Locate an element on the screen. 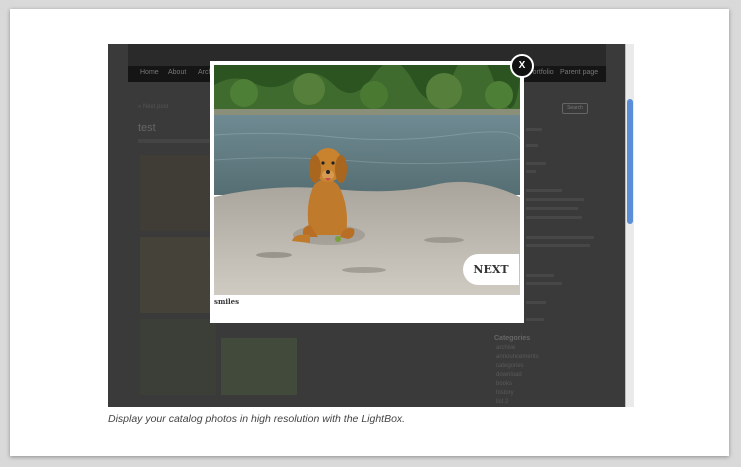 The height and width of the screenshot is (467, 741). category-link: history is located at coordinates (505, 393).